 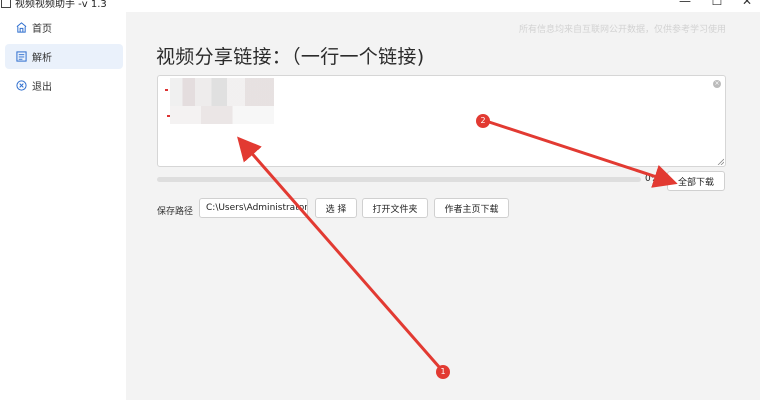 I want to click on window-title: 视频视频助手 -v 1.3, so click(x=61, y=5).